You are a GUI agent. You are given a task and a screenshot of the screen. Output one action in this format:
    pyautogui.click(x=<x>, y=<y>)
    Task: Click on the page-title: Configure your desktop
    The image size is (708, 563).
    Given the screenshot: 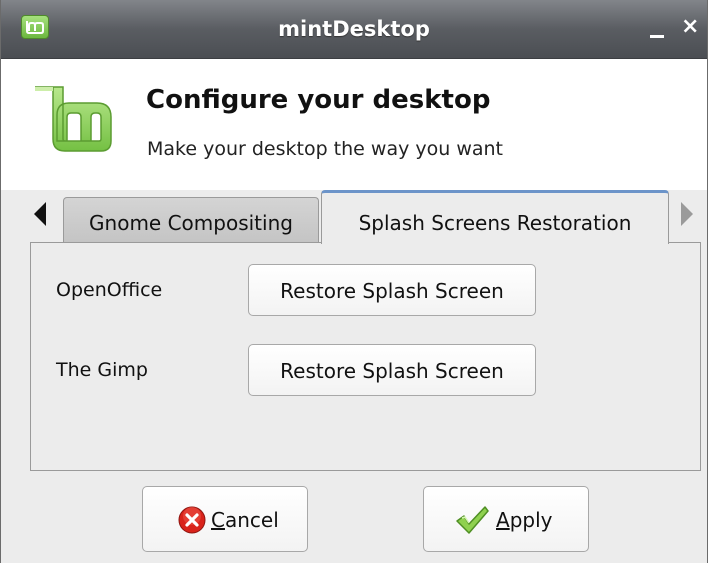 What is the action you would take?
    pyautogui.click(x=318, y=100)
    